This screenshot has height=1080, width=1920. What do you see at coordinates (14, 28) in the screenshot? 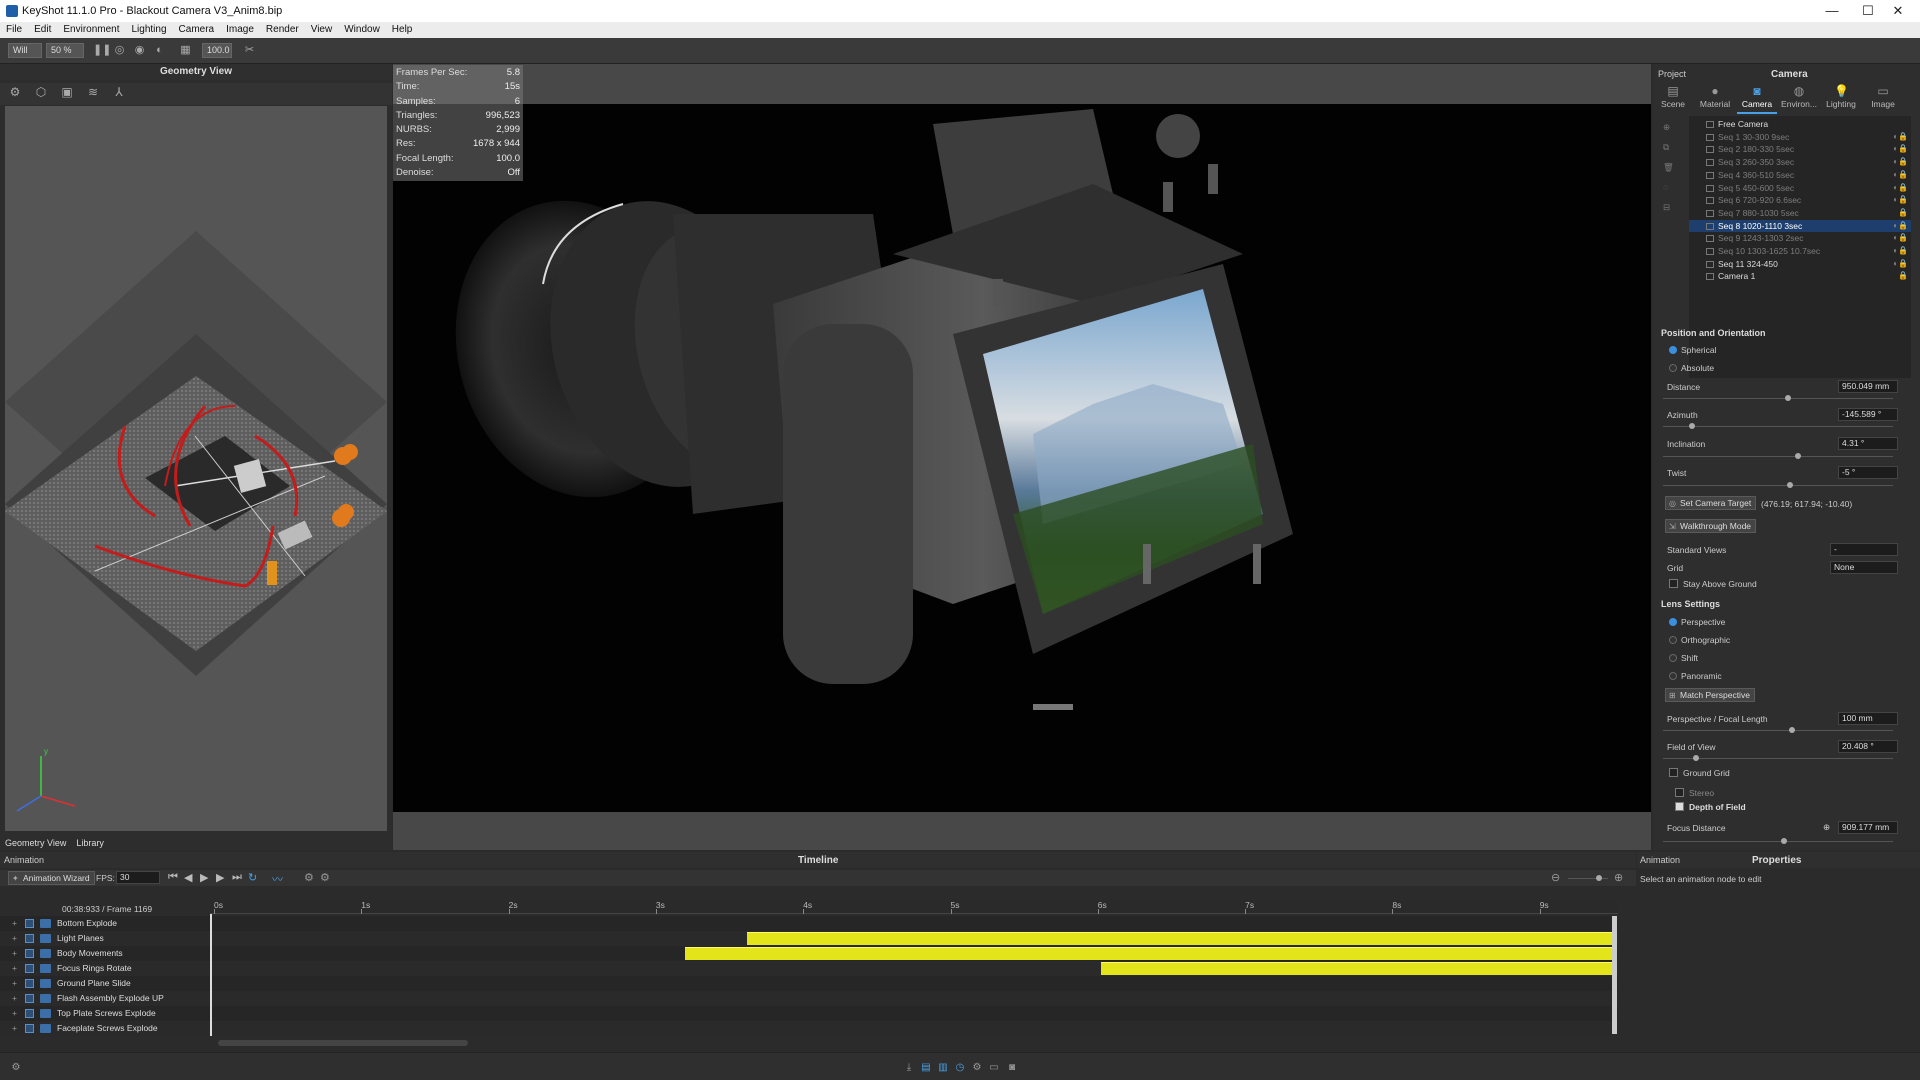
I see `menu-file: File` at bounding box center [14, 28].